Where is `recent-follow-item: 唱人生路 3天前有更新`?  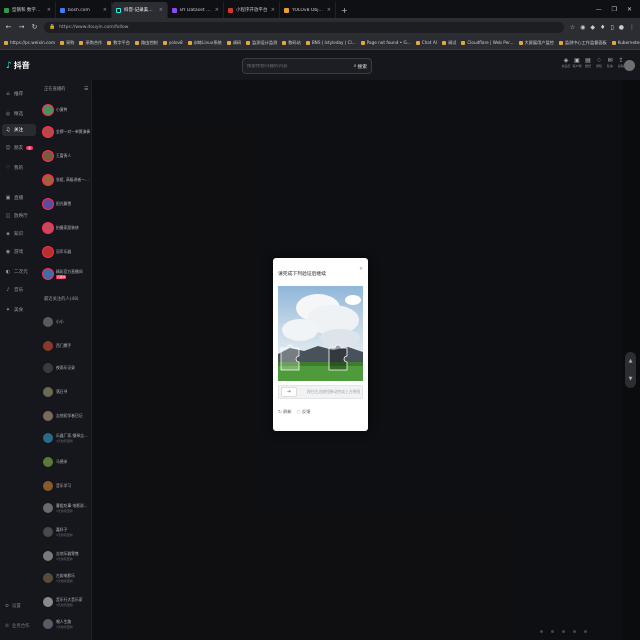
recent-follow-item: 唱人生路 3天前有更新 is located at coordinates (67, 624).